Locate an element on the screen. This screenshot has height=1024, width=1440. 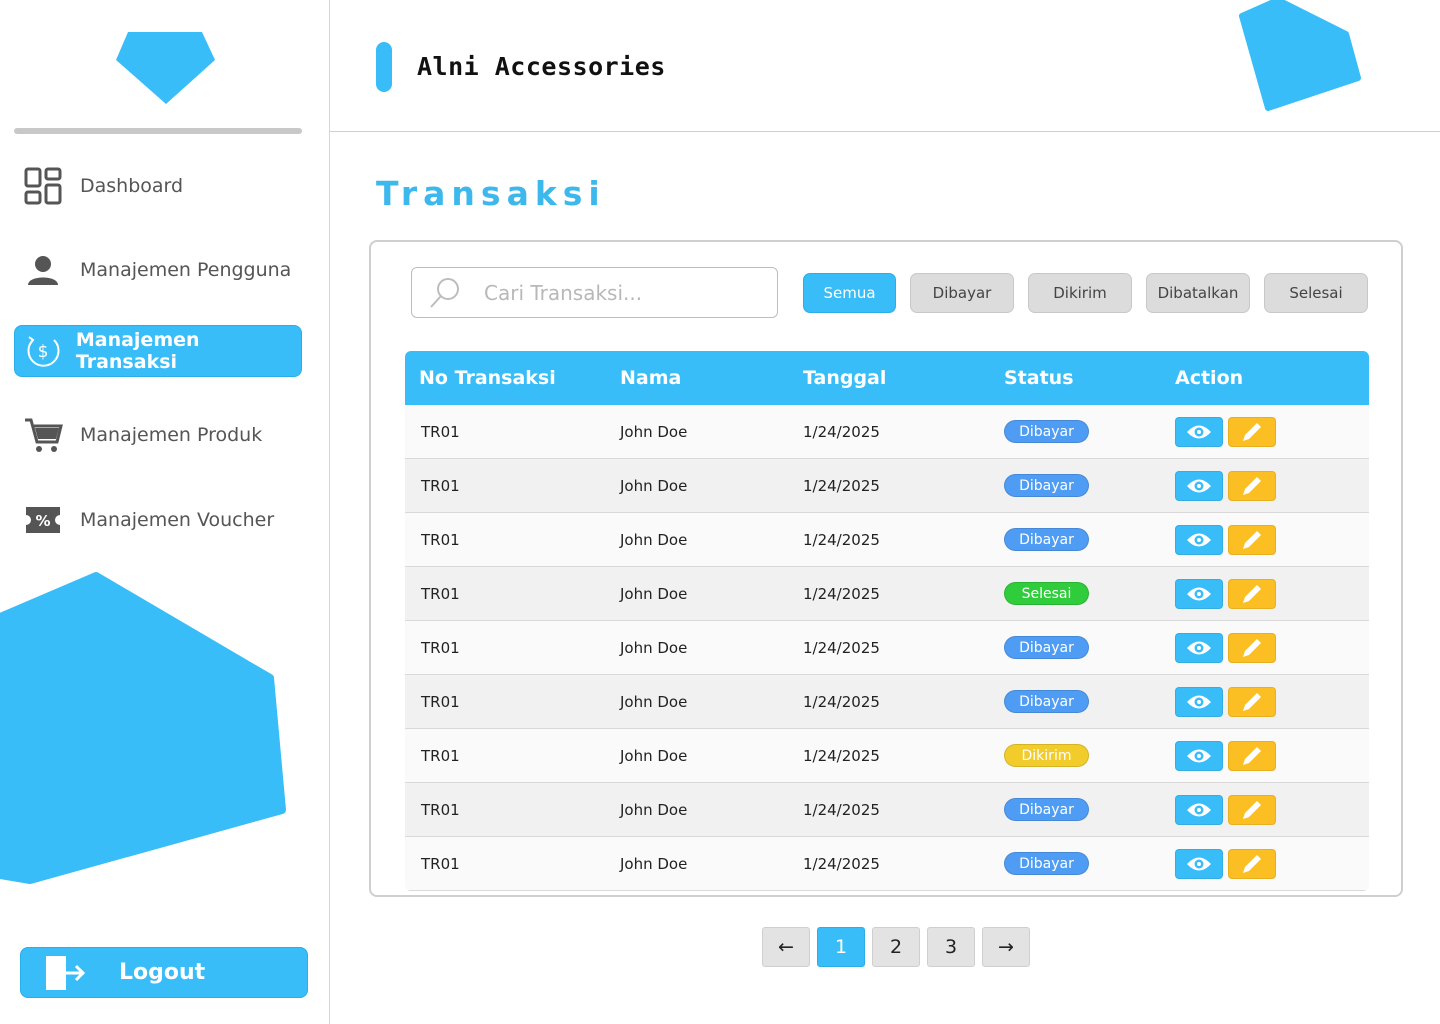
dollar-cycle-icon: $ is located at coordinates (43, 351).